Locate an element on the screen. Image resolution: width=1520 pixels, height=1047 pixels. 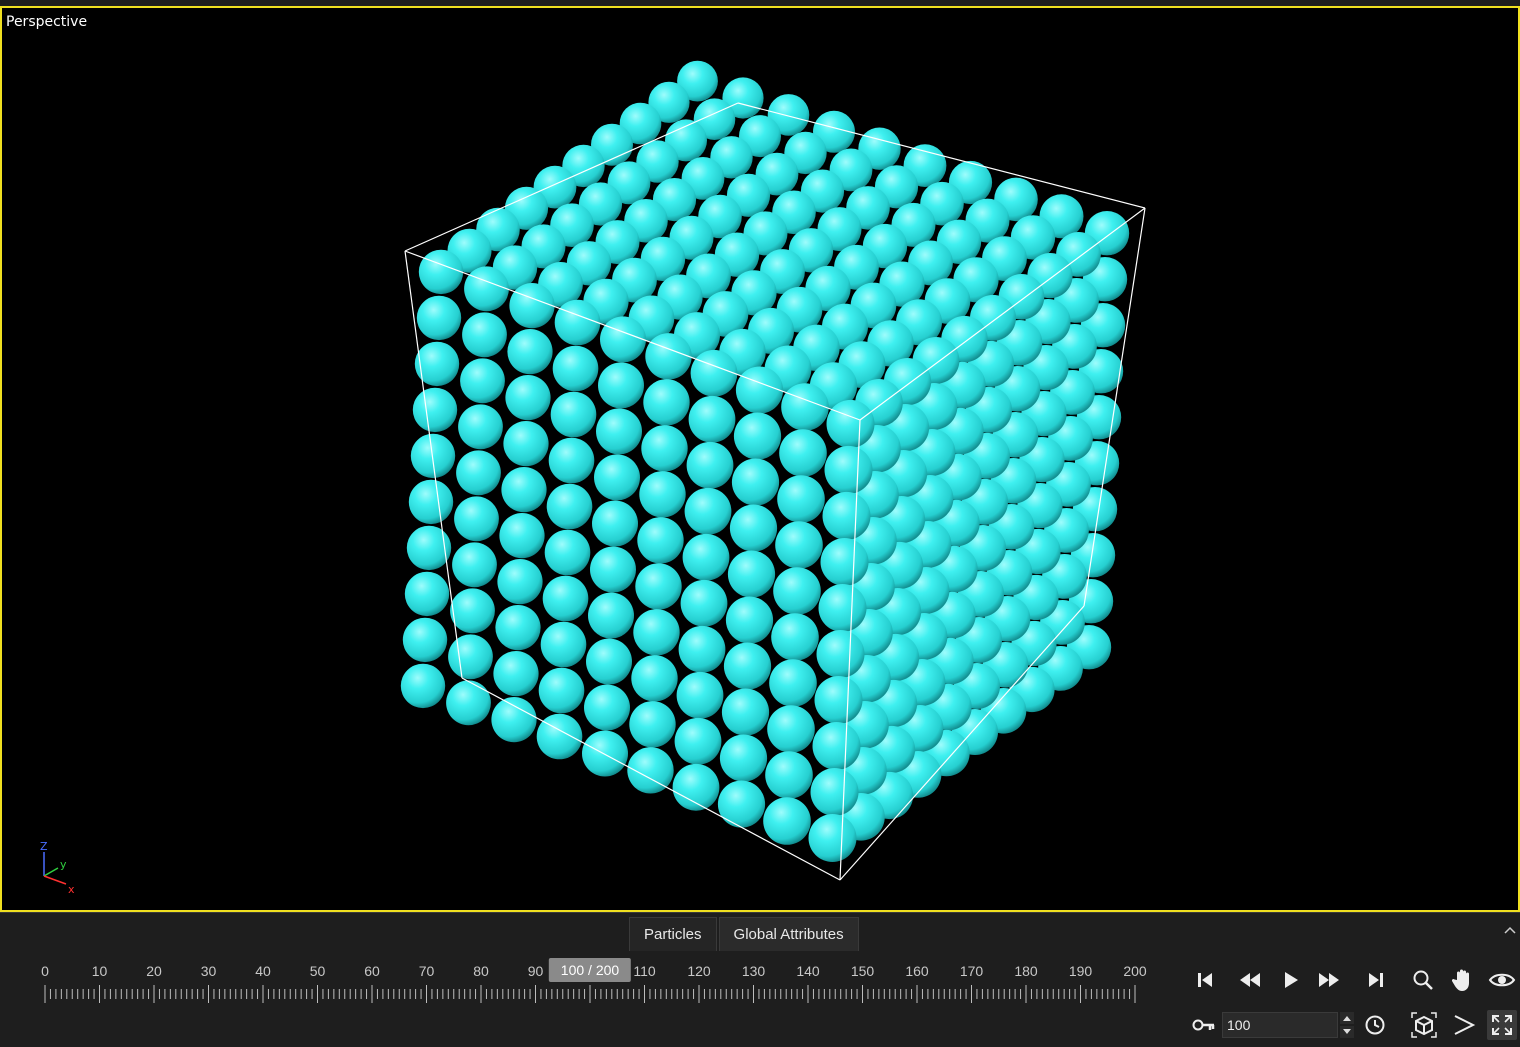
collapse-panel-icon is located at coordinates (1510, 929).